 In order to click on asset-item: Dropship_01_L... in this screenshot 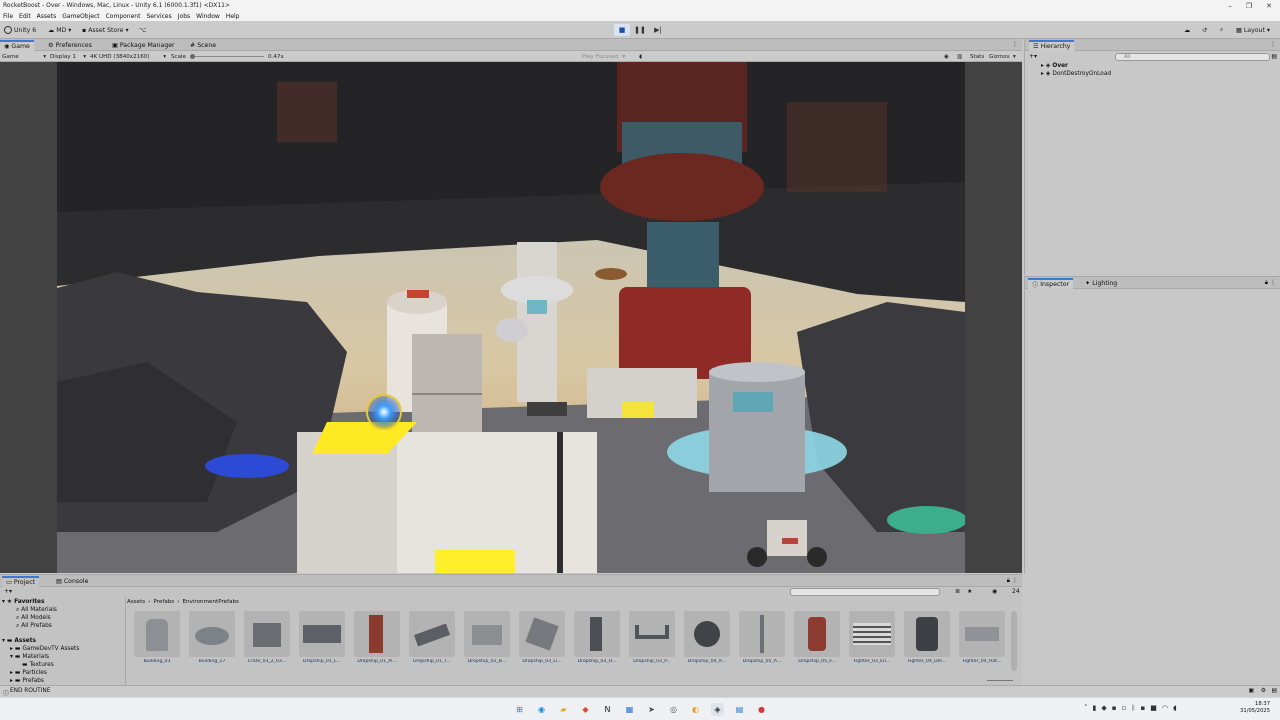, I will do `click(322, 637)`.